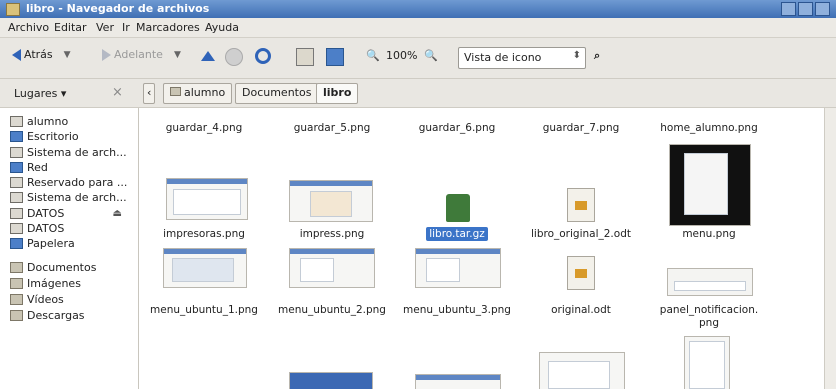  What do you see at coordinates (332, 234) in the screenshot?
I see `file-label: impress.png` at bounding box center [332, 234].